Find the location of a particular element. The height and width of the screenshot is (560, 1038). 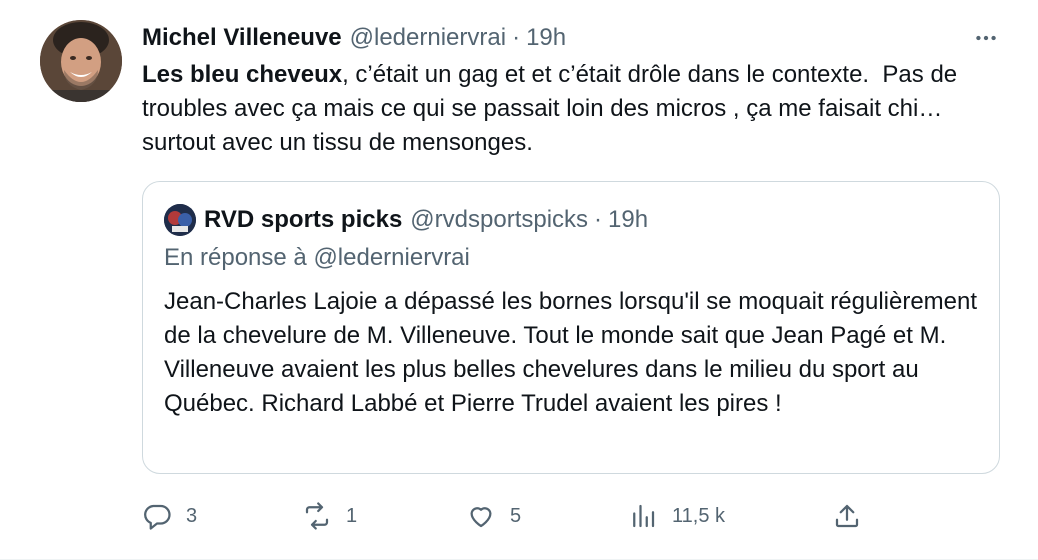

views-button: 11,5 k is located at coordinates (676, 516).